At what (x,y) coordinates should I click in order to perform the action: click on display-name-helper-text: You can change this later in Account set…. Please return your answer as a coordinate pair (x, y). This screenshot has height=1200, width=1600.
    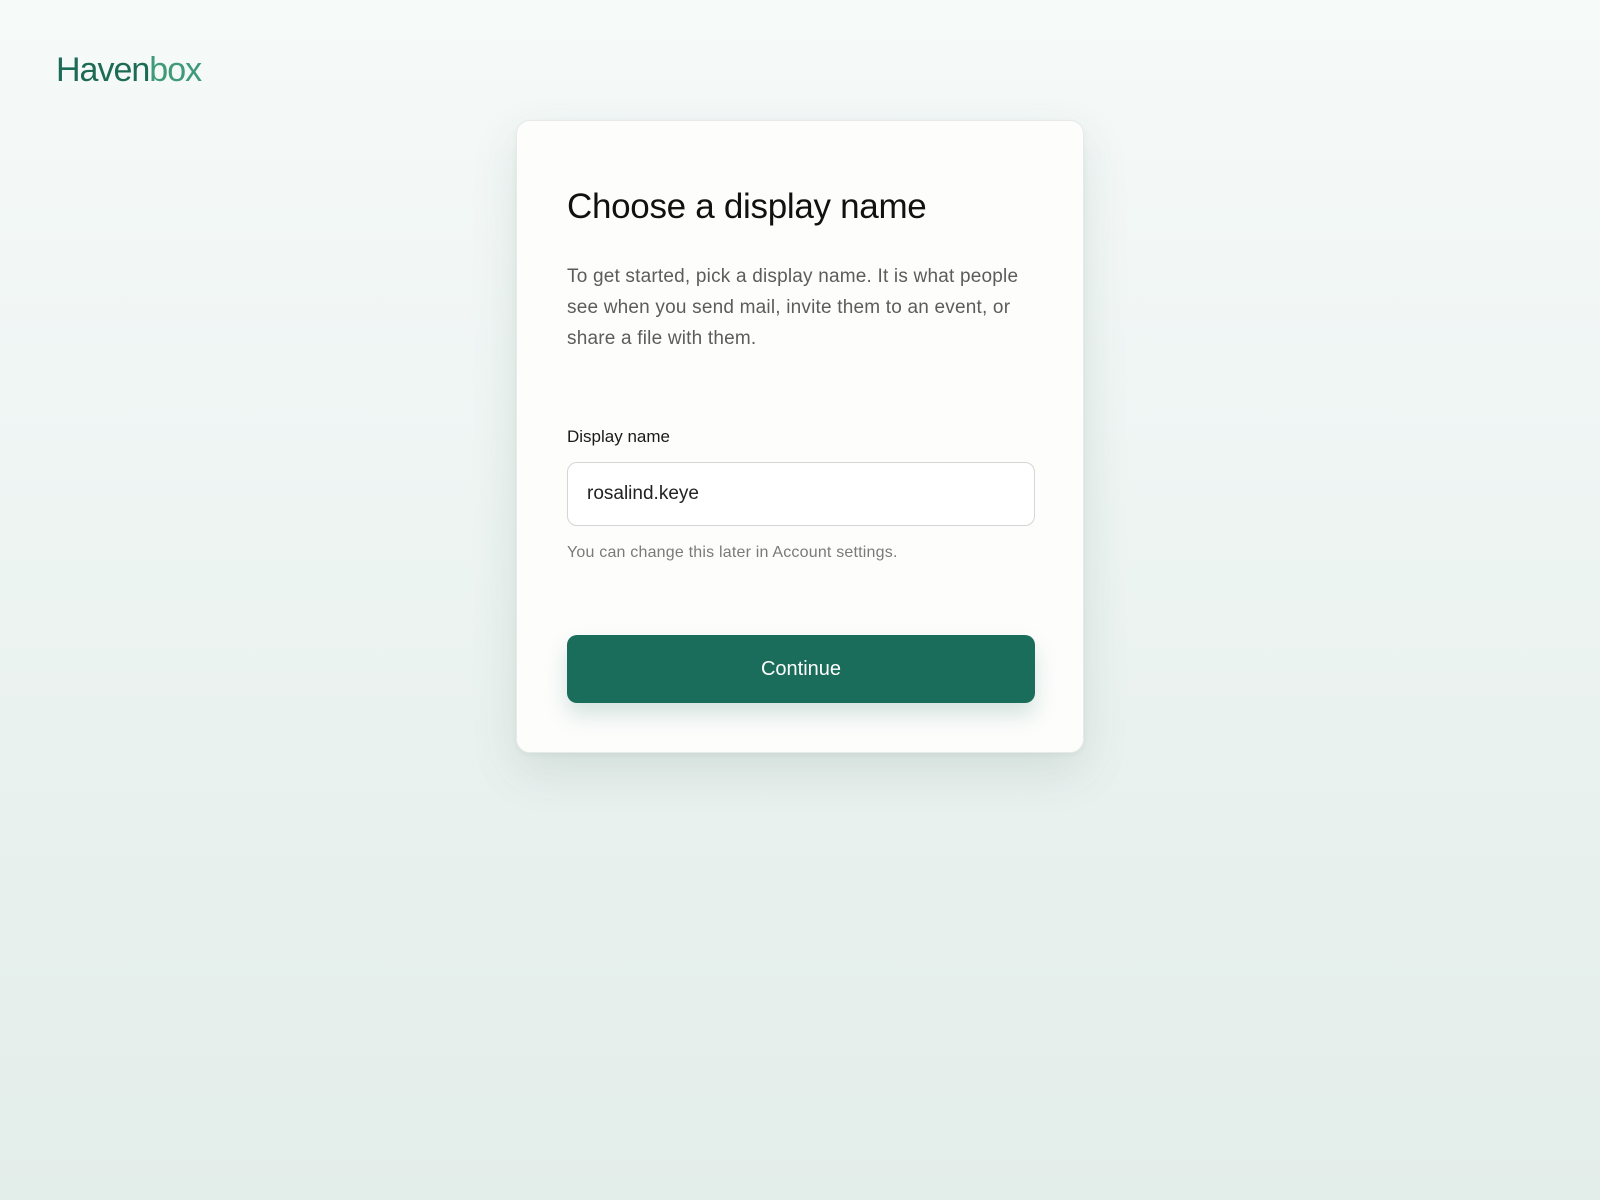
    Looking at the image, I should click on (732, 552).